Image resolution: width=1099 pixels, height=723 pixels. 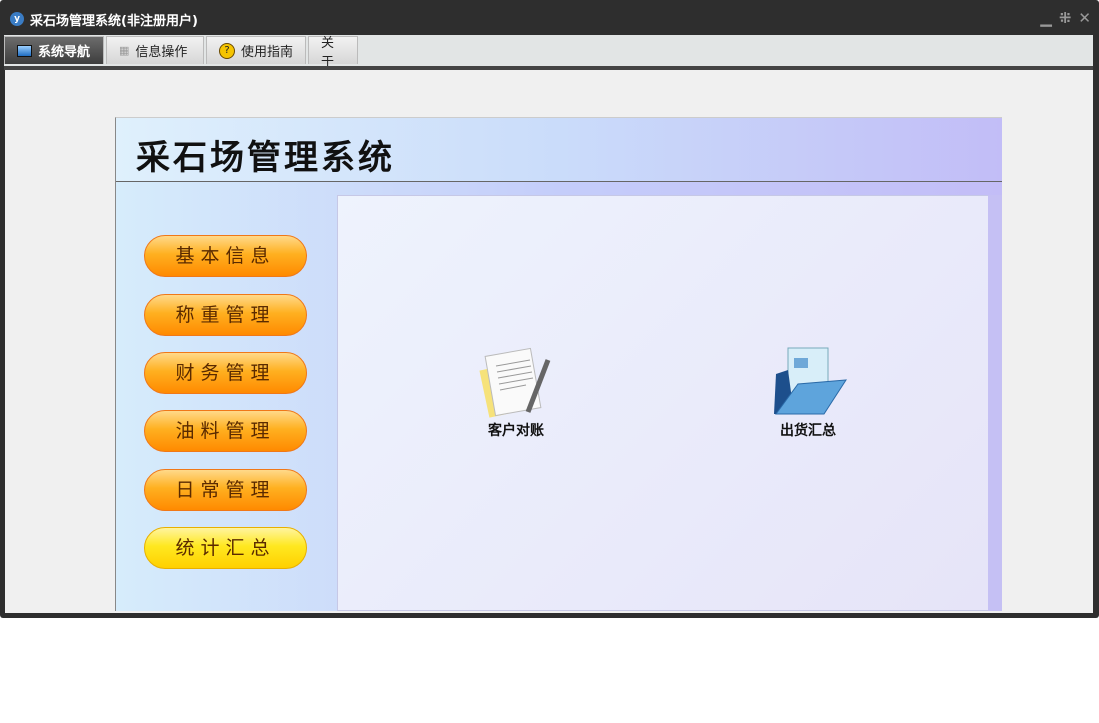 I want to click on tab-user-guide: ? 使用指南, so click(x=256, y=50).